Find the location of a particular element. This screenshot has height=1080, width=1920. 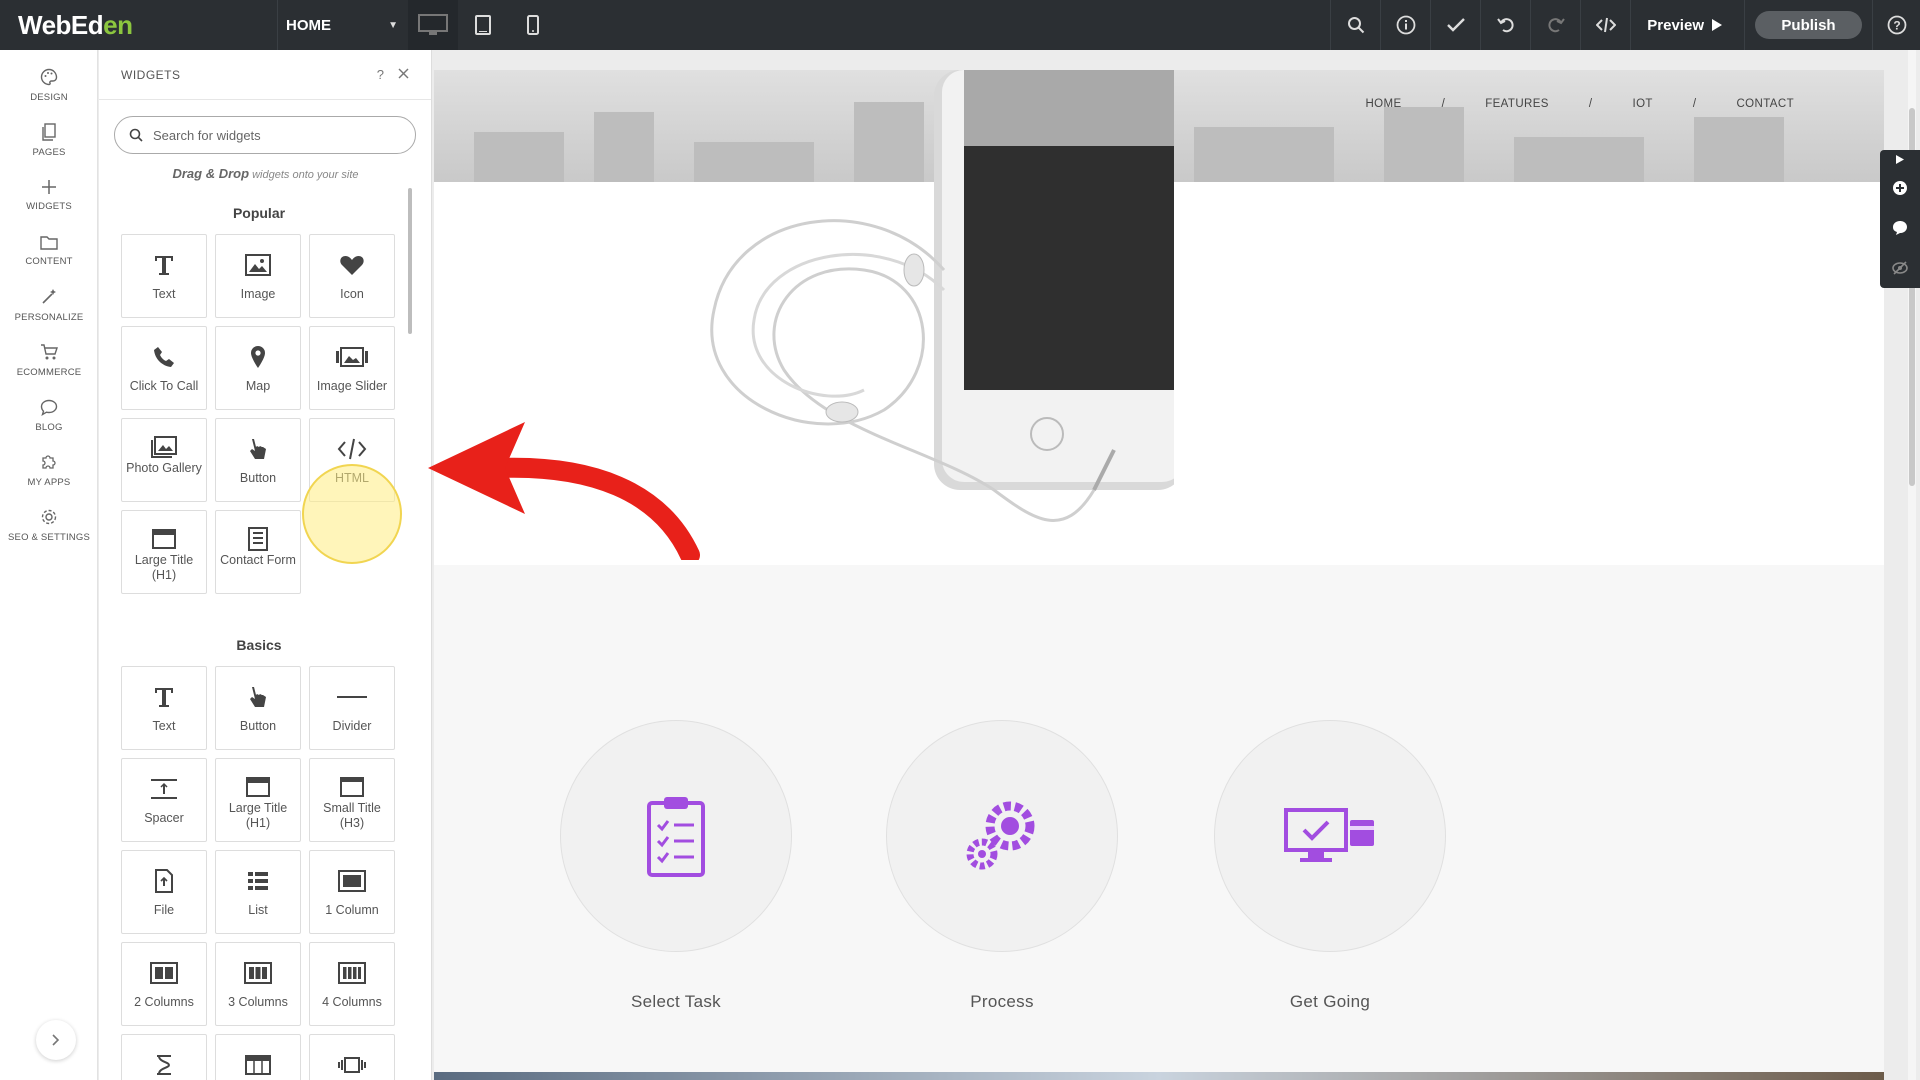

widget-tile-photo-gallery: Photo Gallery is located at coordinates (164, 460).